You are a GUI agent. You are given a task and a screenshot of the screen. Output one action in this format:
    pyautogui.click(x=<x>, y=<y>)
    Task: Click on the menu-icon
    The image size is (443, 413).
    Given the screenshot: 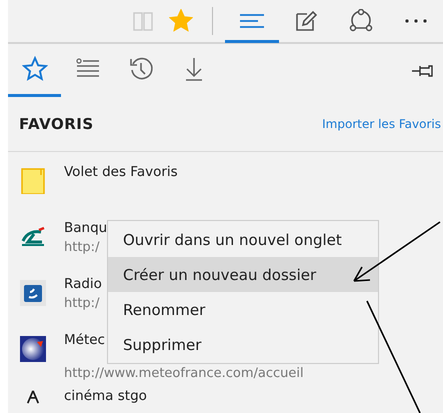 What is the action you would take?
    pyautogui.click(x=251, y=20)
    